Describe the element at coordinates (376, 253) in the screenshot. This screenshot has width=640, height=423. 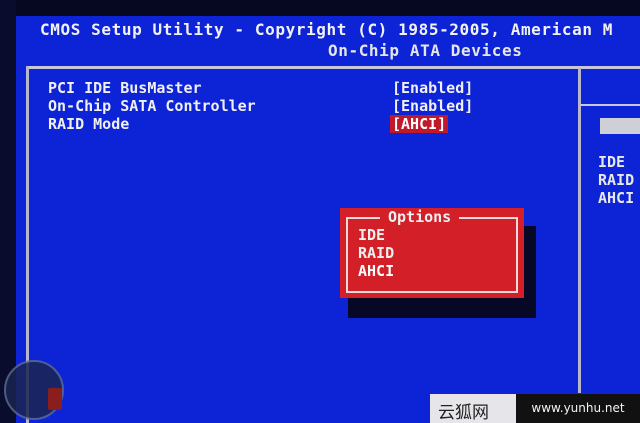
I see `popup-option-raid: RAID` at that location.